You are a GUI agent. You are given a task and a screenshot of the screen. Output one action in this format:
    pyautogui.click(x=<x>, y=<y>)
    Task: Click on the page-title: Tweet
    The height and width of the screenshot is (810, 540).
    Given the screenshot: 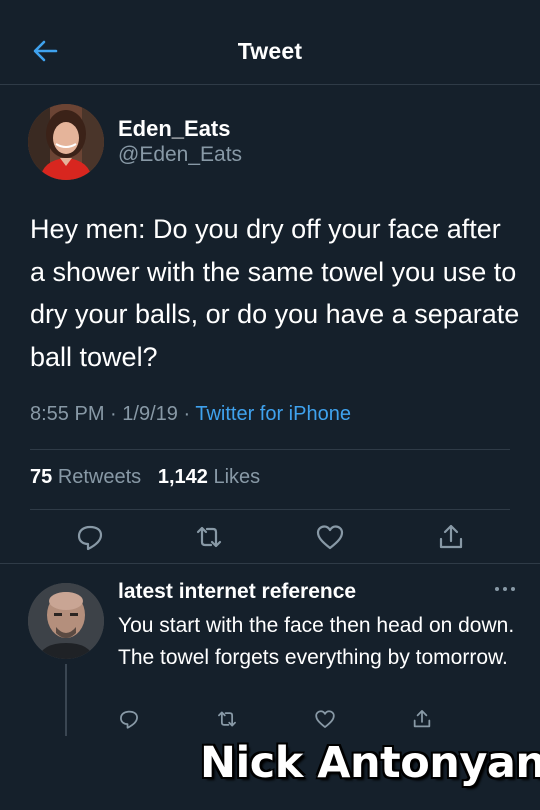 What is the action you would take?
    pyautogui.click(x=270, y=51)
    